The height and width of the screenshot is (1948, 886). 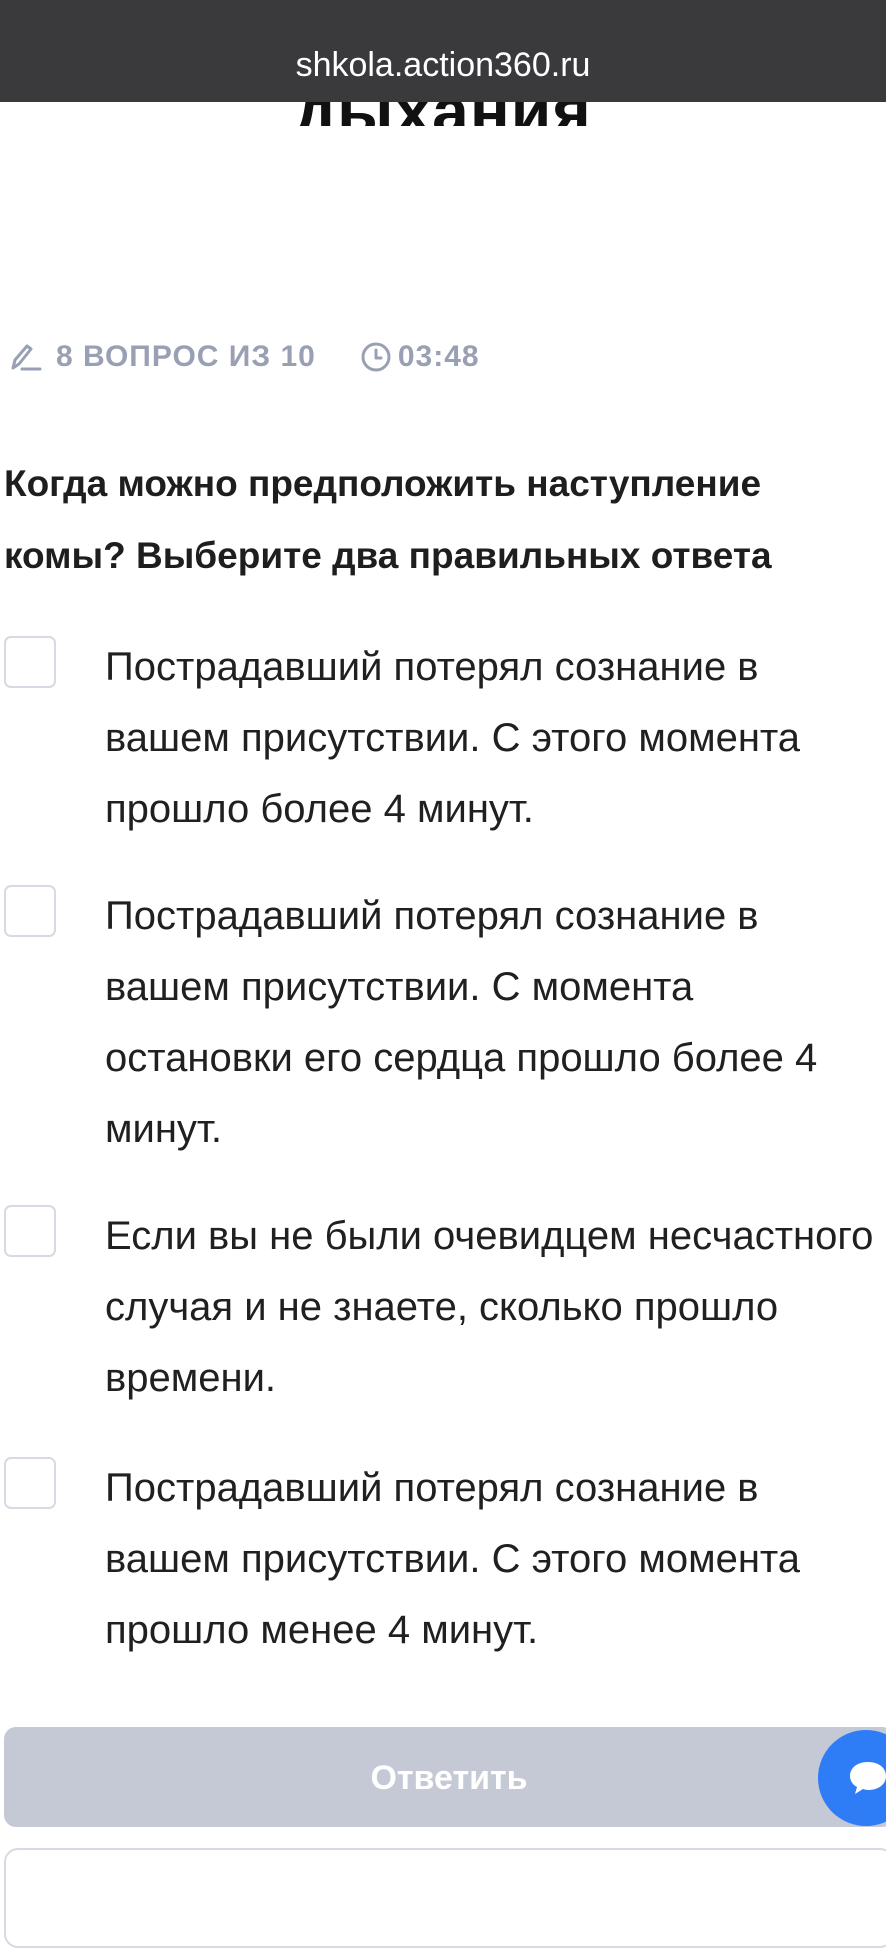 I want to click on timer-value: 03:48, so click(x=438, y=356).